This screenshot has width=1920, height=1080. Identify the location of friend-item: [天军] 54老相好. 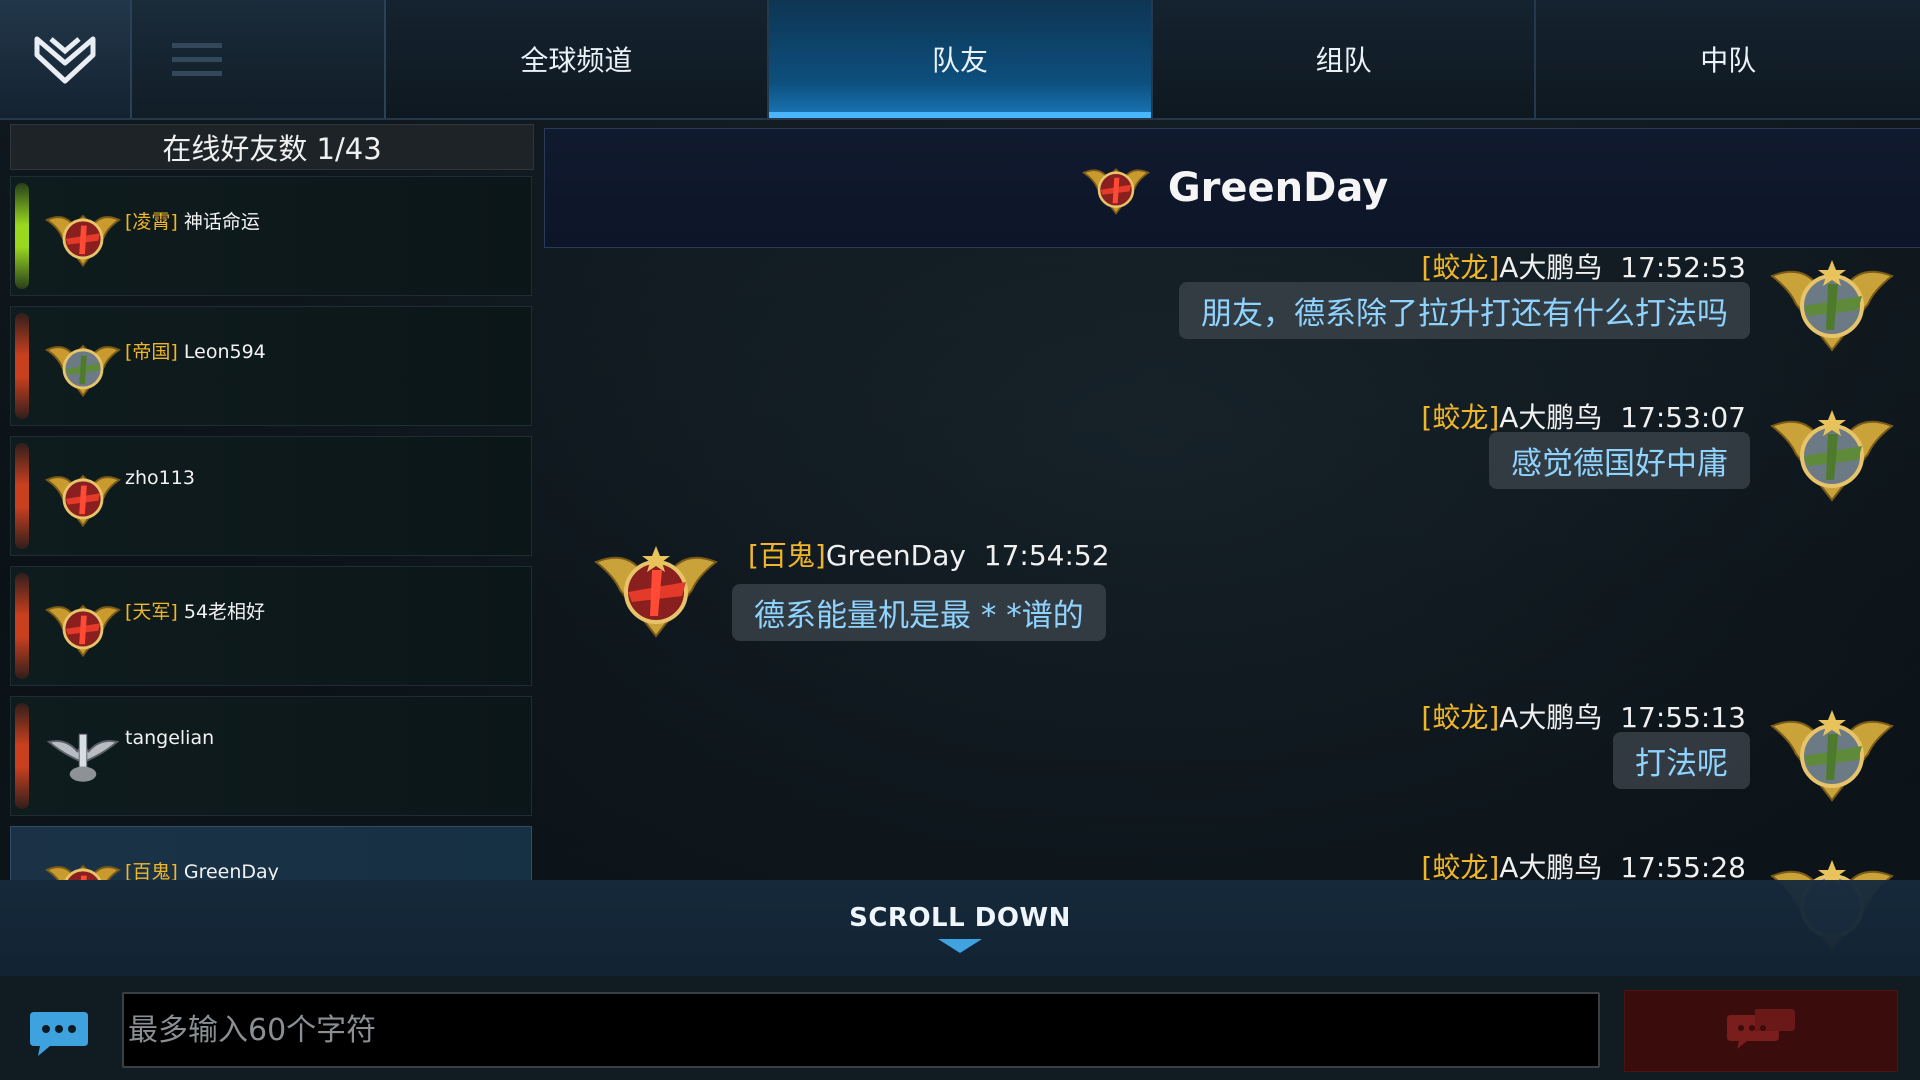
(271, 626).